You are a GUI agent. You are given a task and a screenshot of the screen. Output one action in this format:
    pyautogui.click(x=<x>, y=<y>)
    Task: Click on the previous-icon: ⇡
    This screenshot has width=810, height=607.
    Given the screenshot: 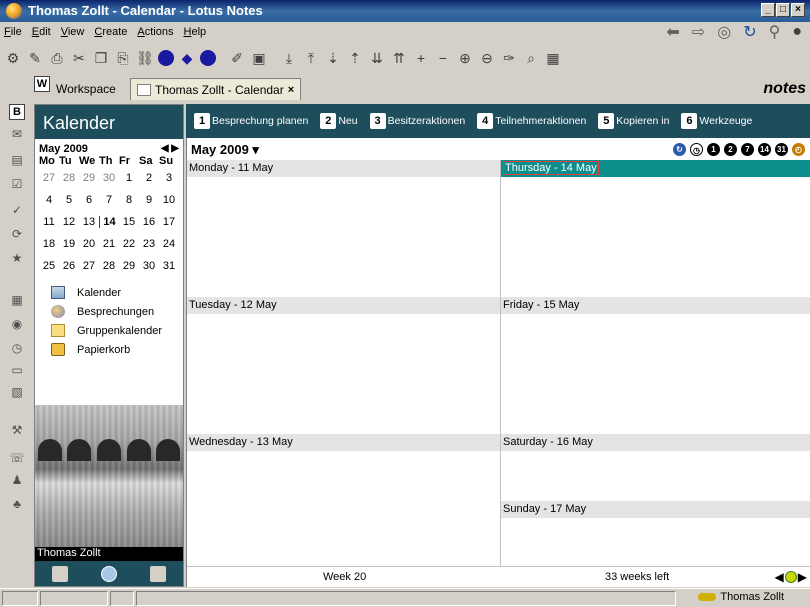 What is the action you would take?
    pyautogui.click(x=355, y=58)
    